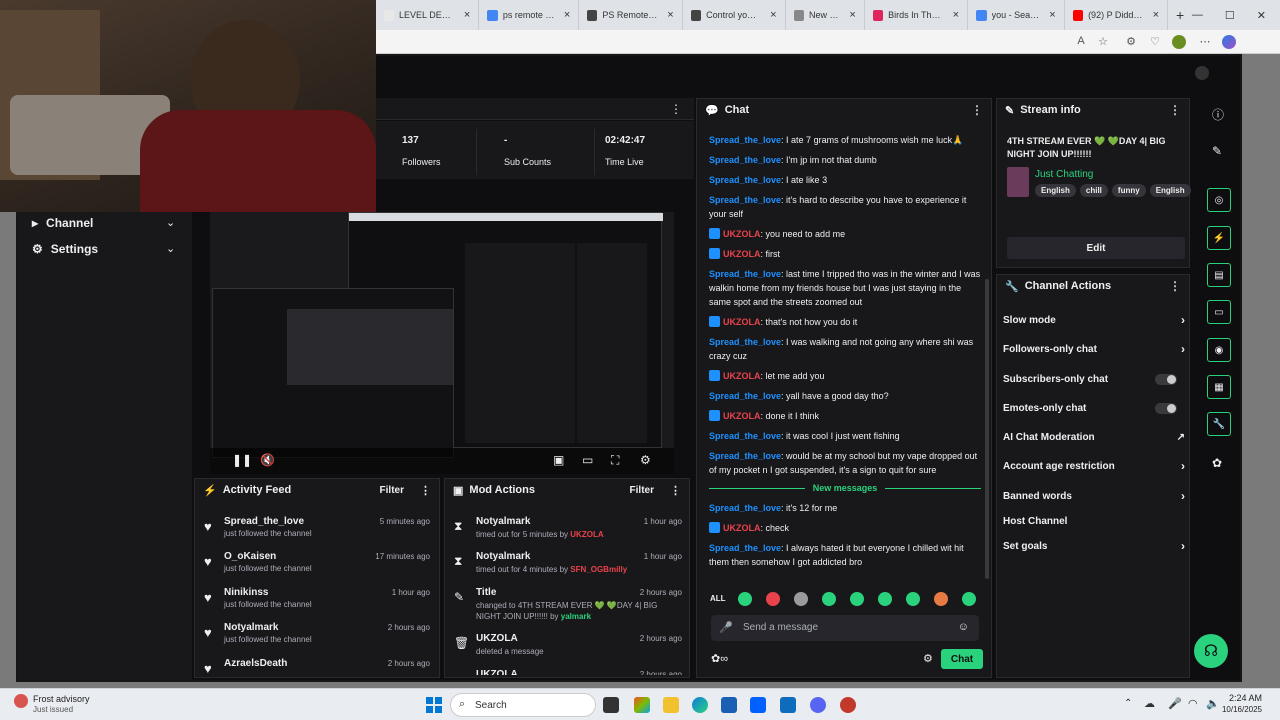 The height and width of the screenshot is (720, 1280). What do you see at coordinates (242, 460) in the screenshot?
I see `pause-icon: ❚❚` at bounding box center [242, 460].